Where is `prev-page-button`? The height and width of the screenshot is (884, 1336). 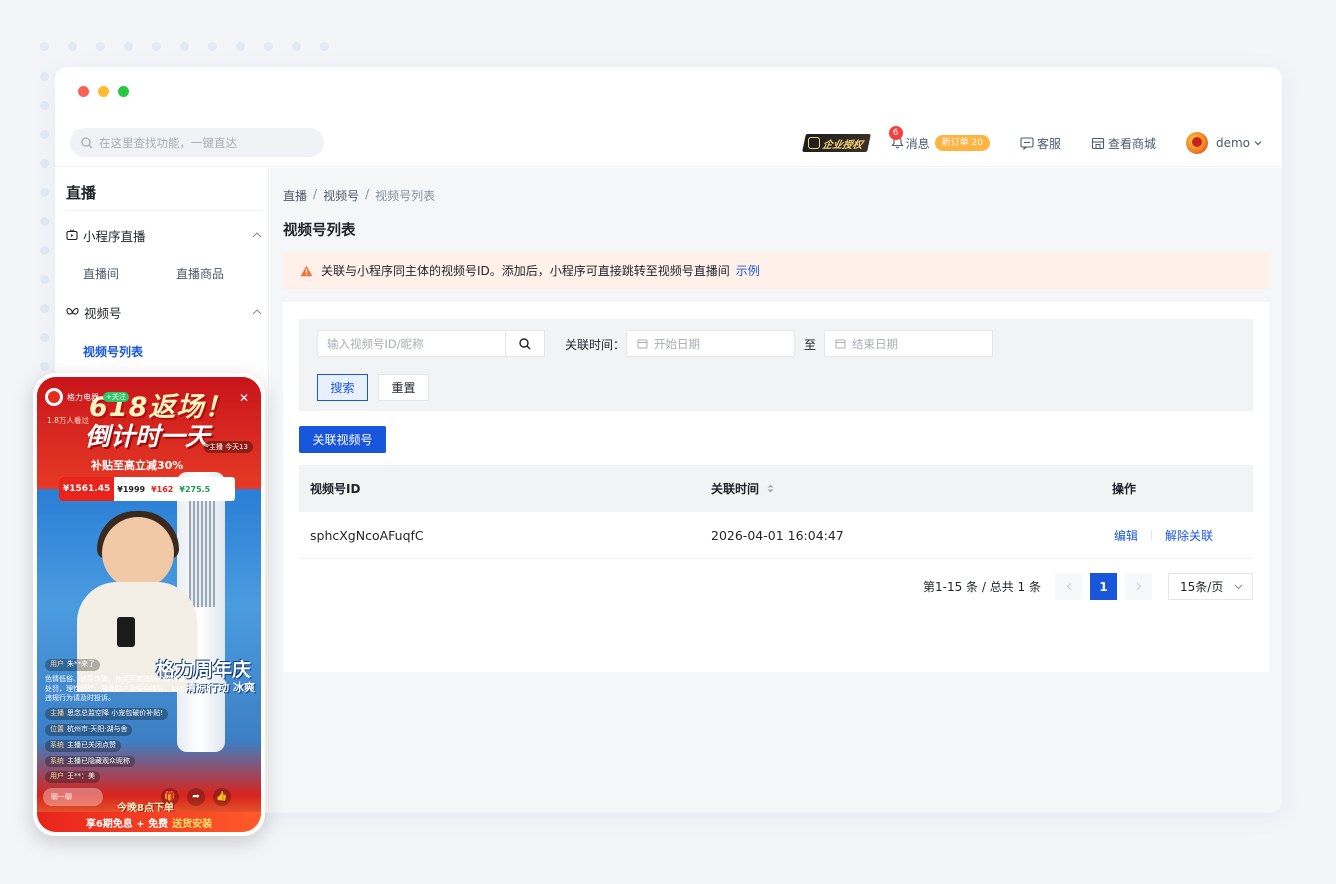
prev-page-button is located at coordinates (1068, 586).